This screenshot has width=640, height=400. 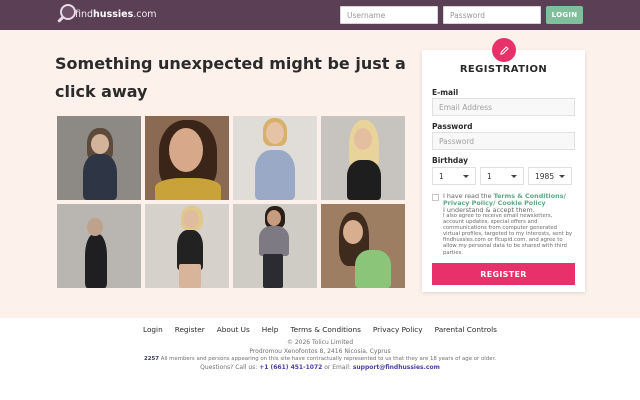 What do you see at coordinates (320, 342) in the screenshot?
I see `copyright-text: © 2026 Tolicu Limited` at bounding box center [320, 342].